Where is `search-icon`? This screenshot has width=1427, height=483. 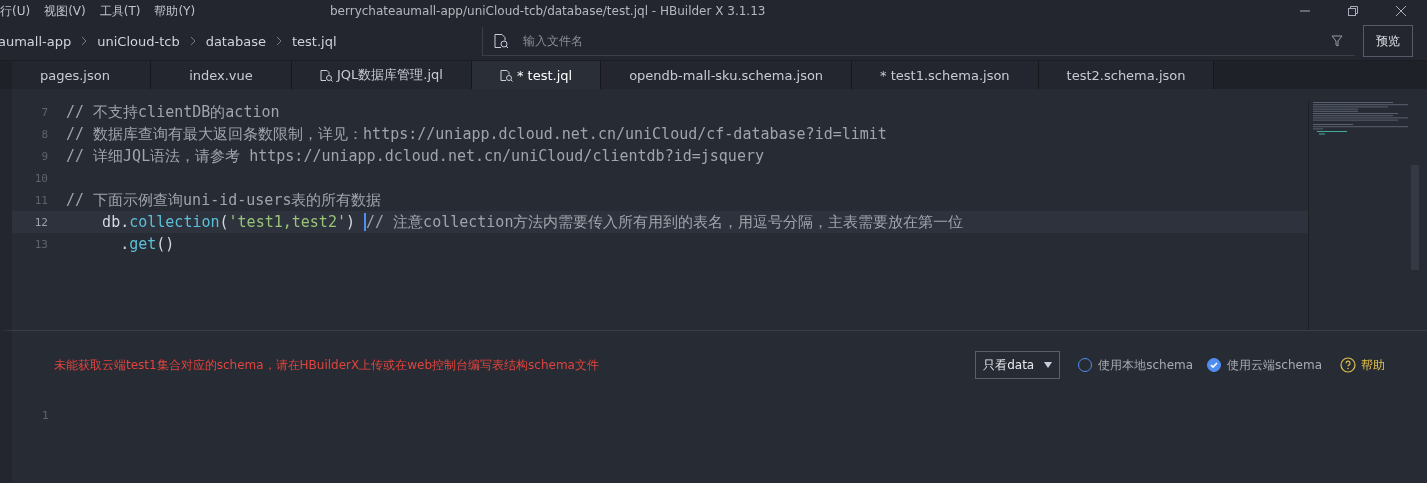
search-icon is located at coordinates (501, 40).